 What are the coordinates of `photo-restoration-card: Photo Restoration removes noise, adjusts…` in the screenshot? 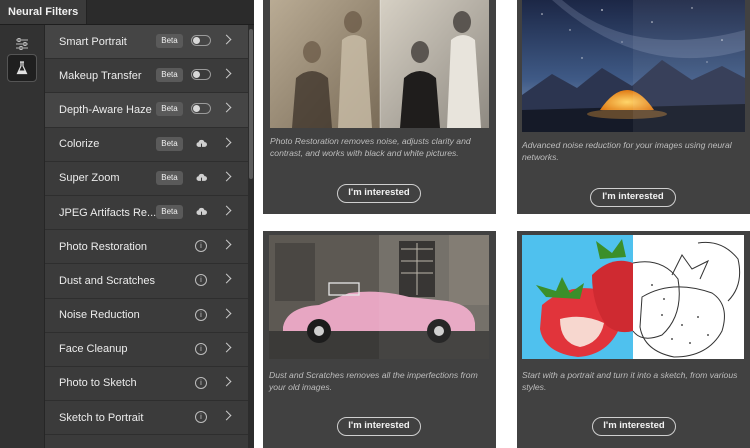 It's located at (379, 107).